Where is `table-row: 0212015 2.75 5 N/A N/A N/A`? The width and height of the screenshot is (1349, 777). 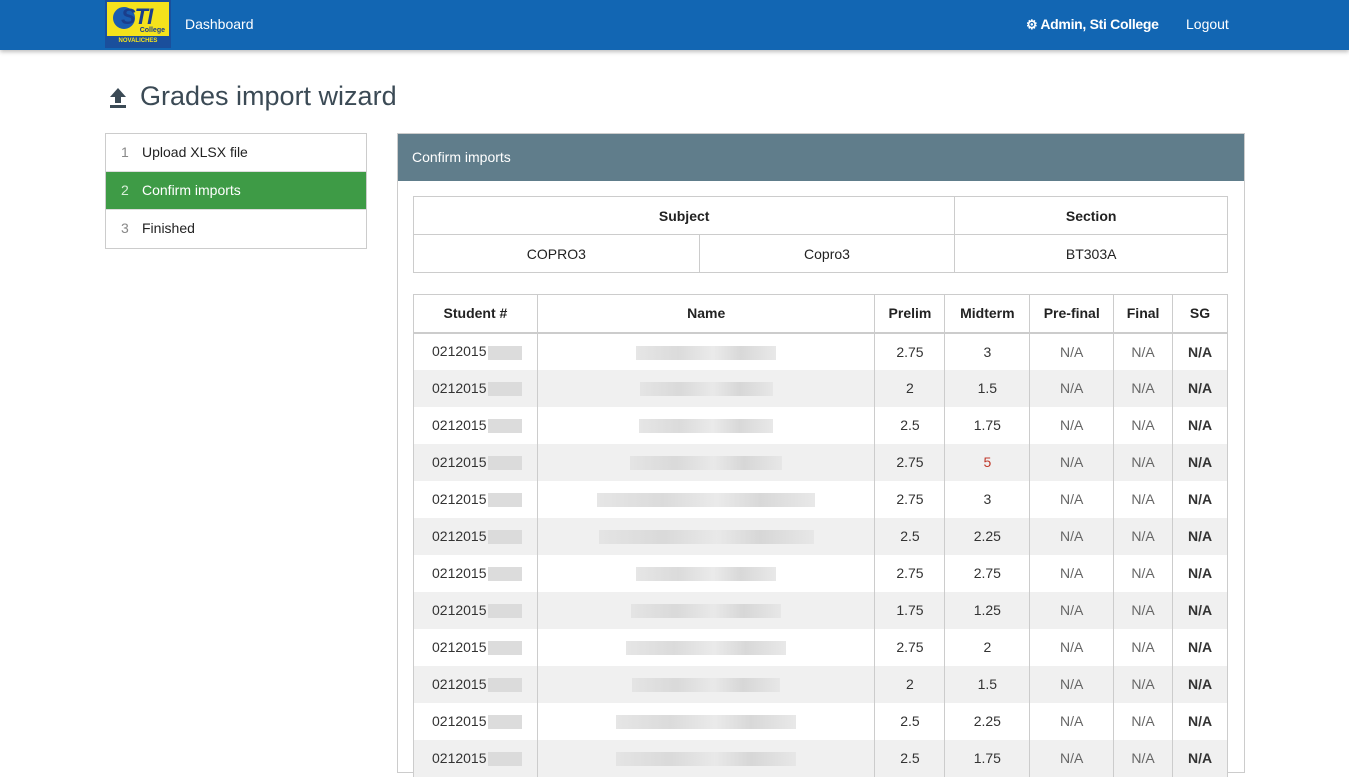 table-row: 0212015 2.75 5 N/A N/A N/A is located at coordinates (820, 462).